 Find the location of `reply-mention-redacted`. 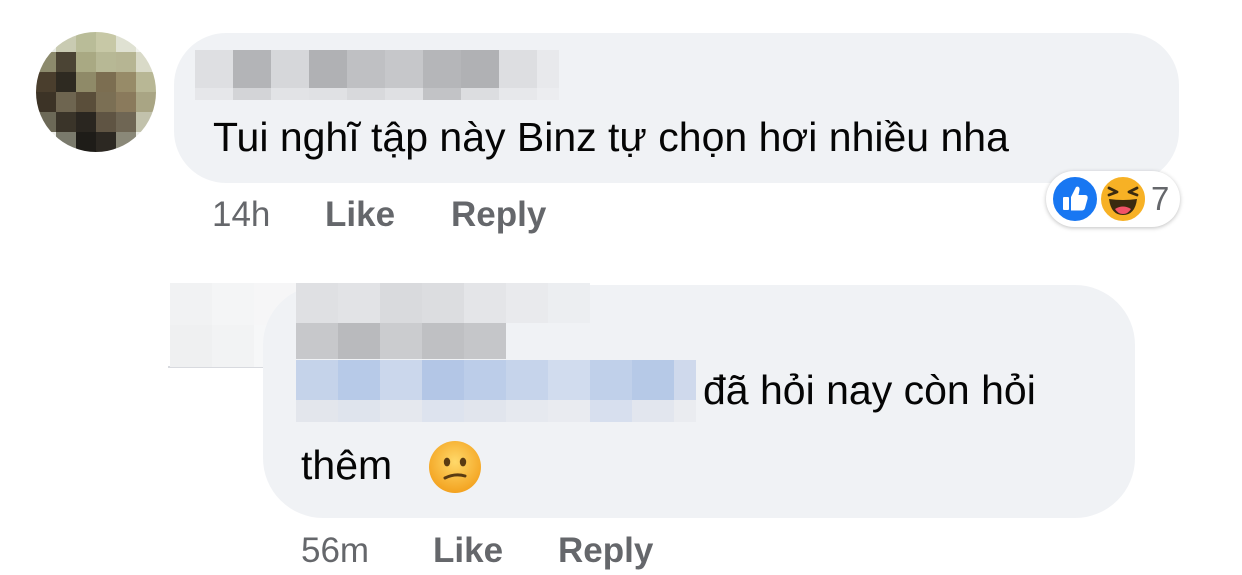

reply-mention-redacted is located at coordinates (496, 391).